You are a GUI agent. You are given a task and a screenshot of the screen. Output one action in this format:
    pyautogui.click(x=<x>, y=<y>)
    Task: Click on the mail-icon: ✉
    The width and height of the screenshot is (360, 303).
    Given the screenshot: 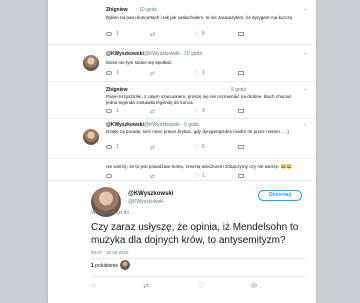 What is the action you would take?
    pyautogui.click(x=254, y=286)
    